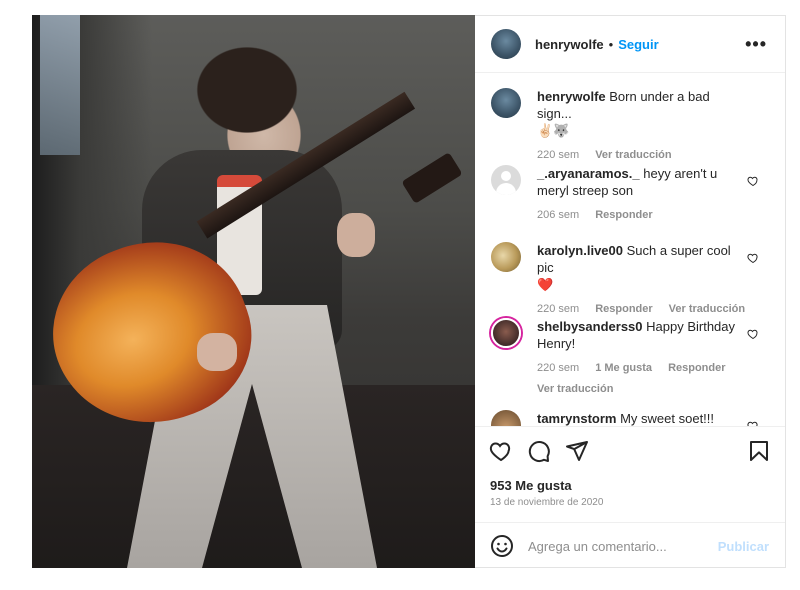 Image resolution: width=800 pixels, height=590 pixels. What do you see at coordinates (588, 173) in the screenshot?
I see `comment-username: _.aryanaramos._` at bounding box center [588, 173].